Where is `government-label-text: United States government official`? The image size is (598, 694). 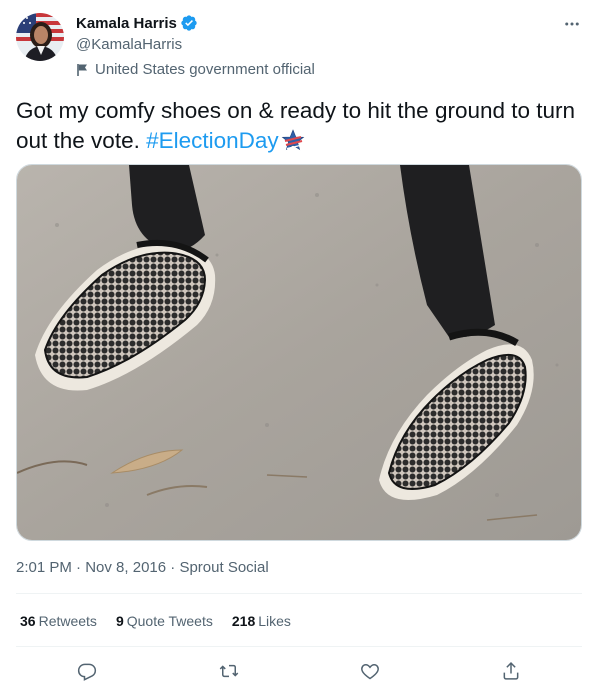
government-label-text: United States government official is located at coordinates (205, 69).